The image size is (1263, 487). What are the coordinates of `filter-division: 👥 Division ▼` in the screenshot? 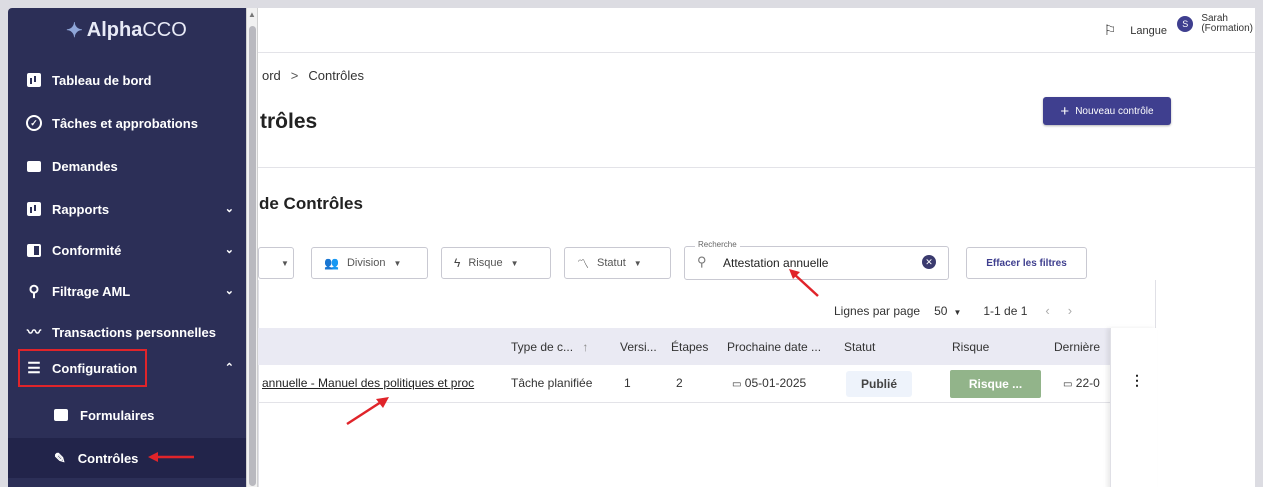 It's located at (369, 263).